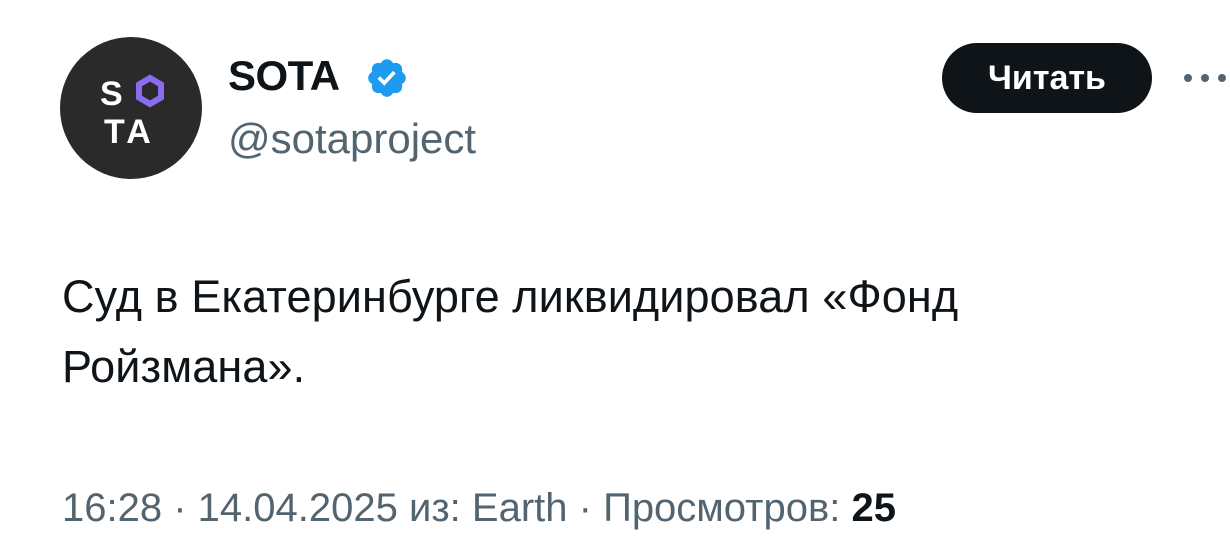  I want to click on tweet-date: 14.04.2025, so click(298, 508).